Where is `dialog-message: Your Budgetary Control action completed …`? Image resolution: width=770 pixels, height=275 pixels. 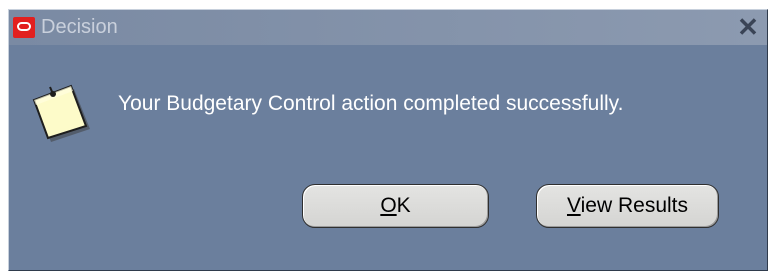 dialog-message: Your Budgetary Control action completed … is located at coordinates (371, 103).